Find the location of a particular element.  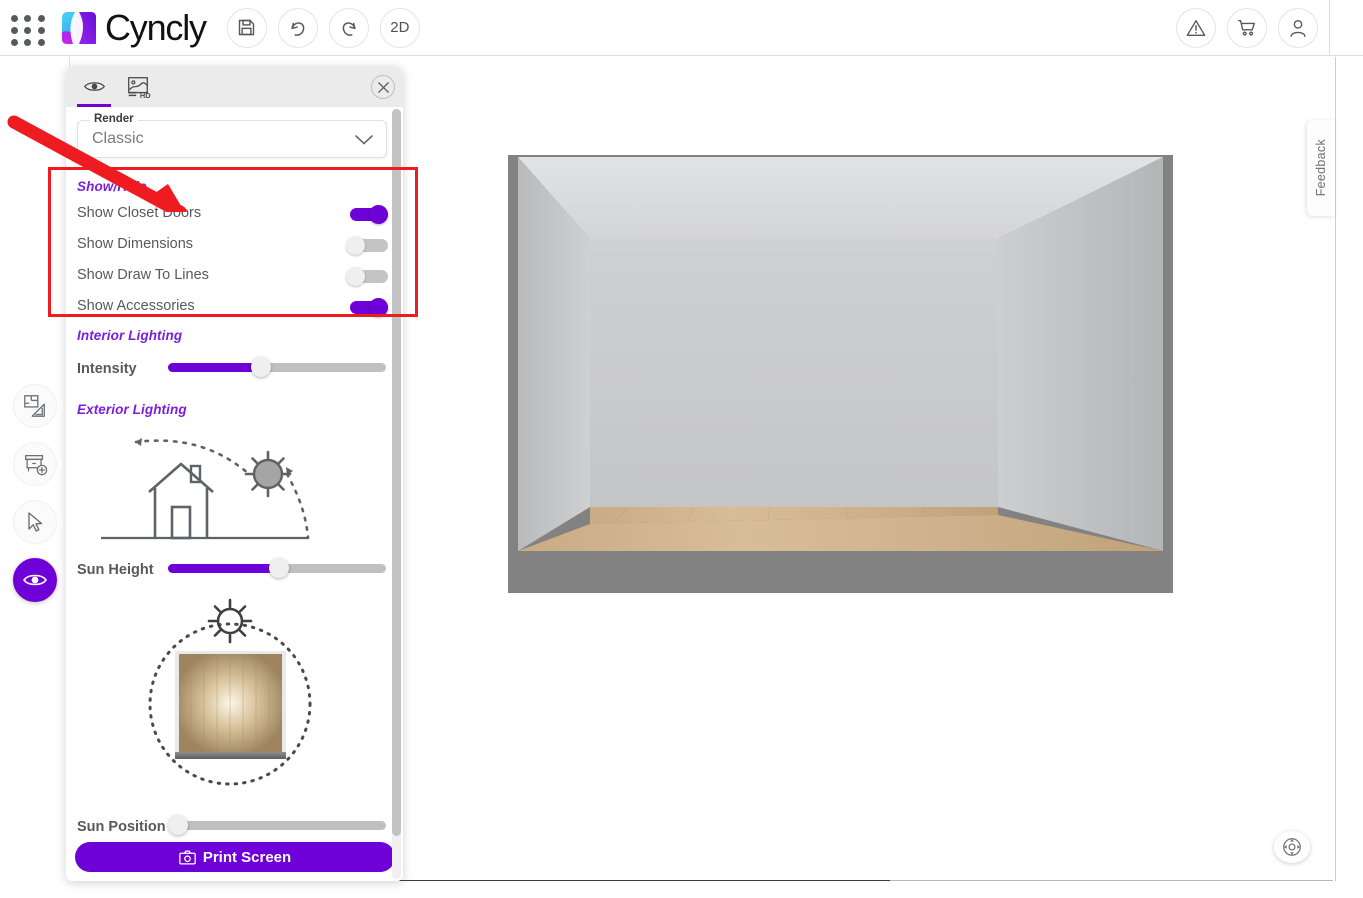

sidebar-item-floorplan is located at coordinates (35, 406).